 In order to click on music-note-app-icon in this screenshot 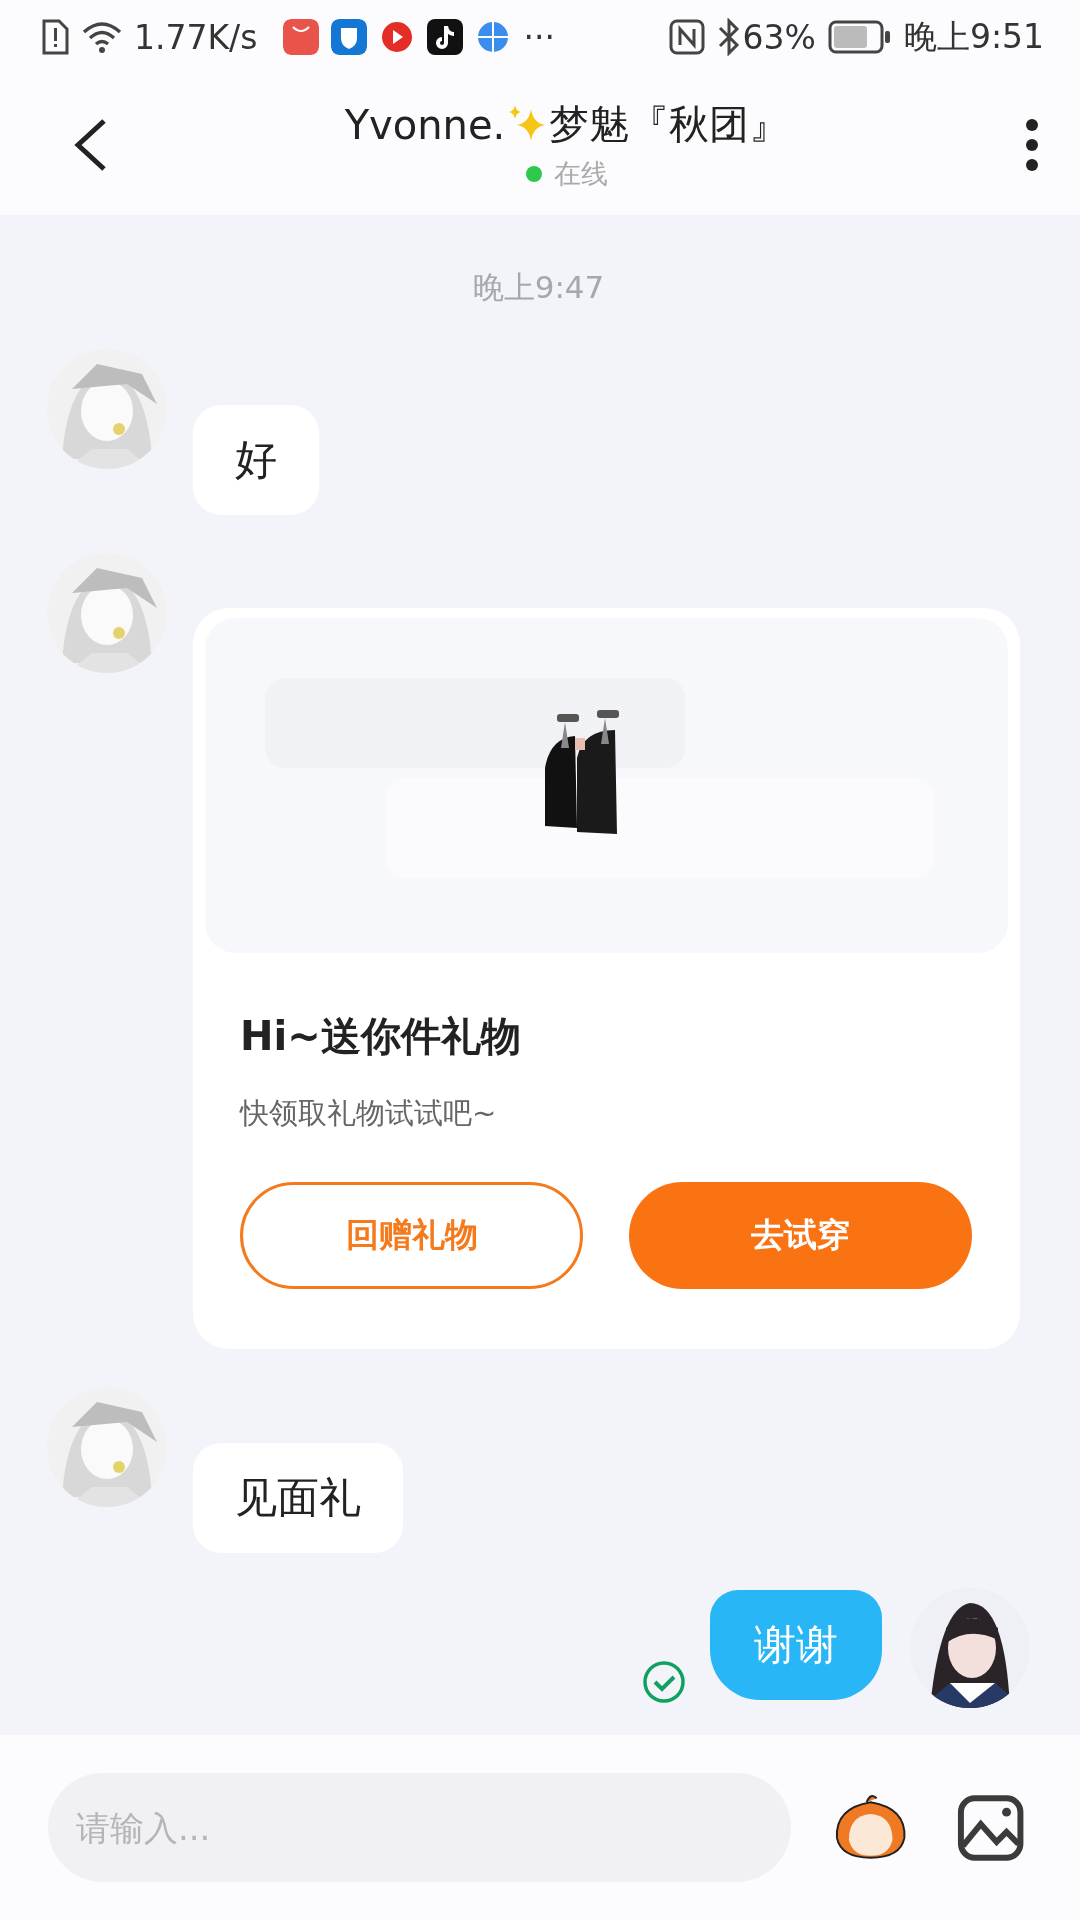, I will do `click(445, 37)`.